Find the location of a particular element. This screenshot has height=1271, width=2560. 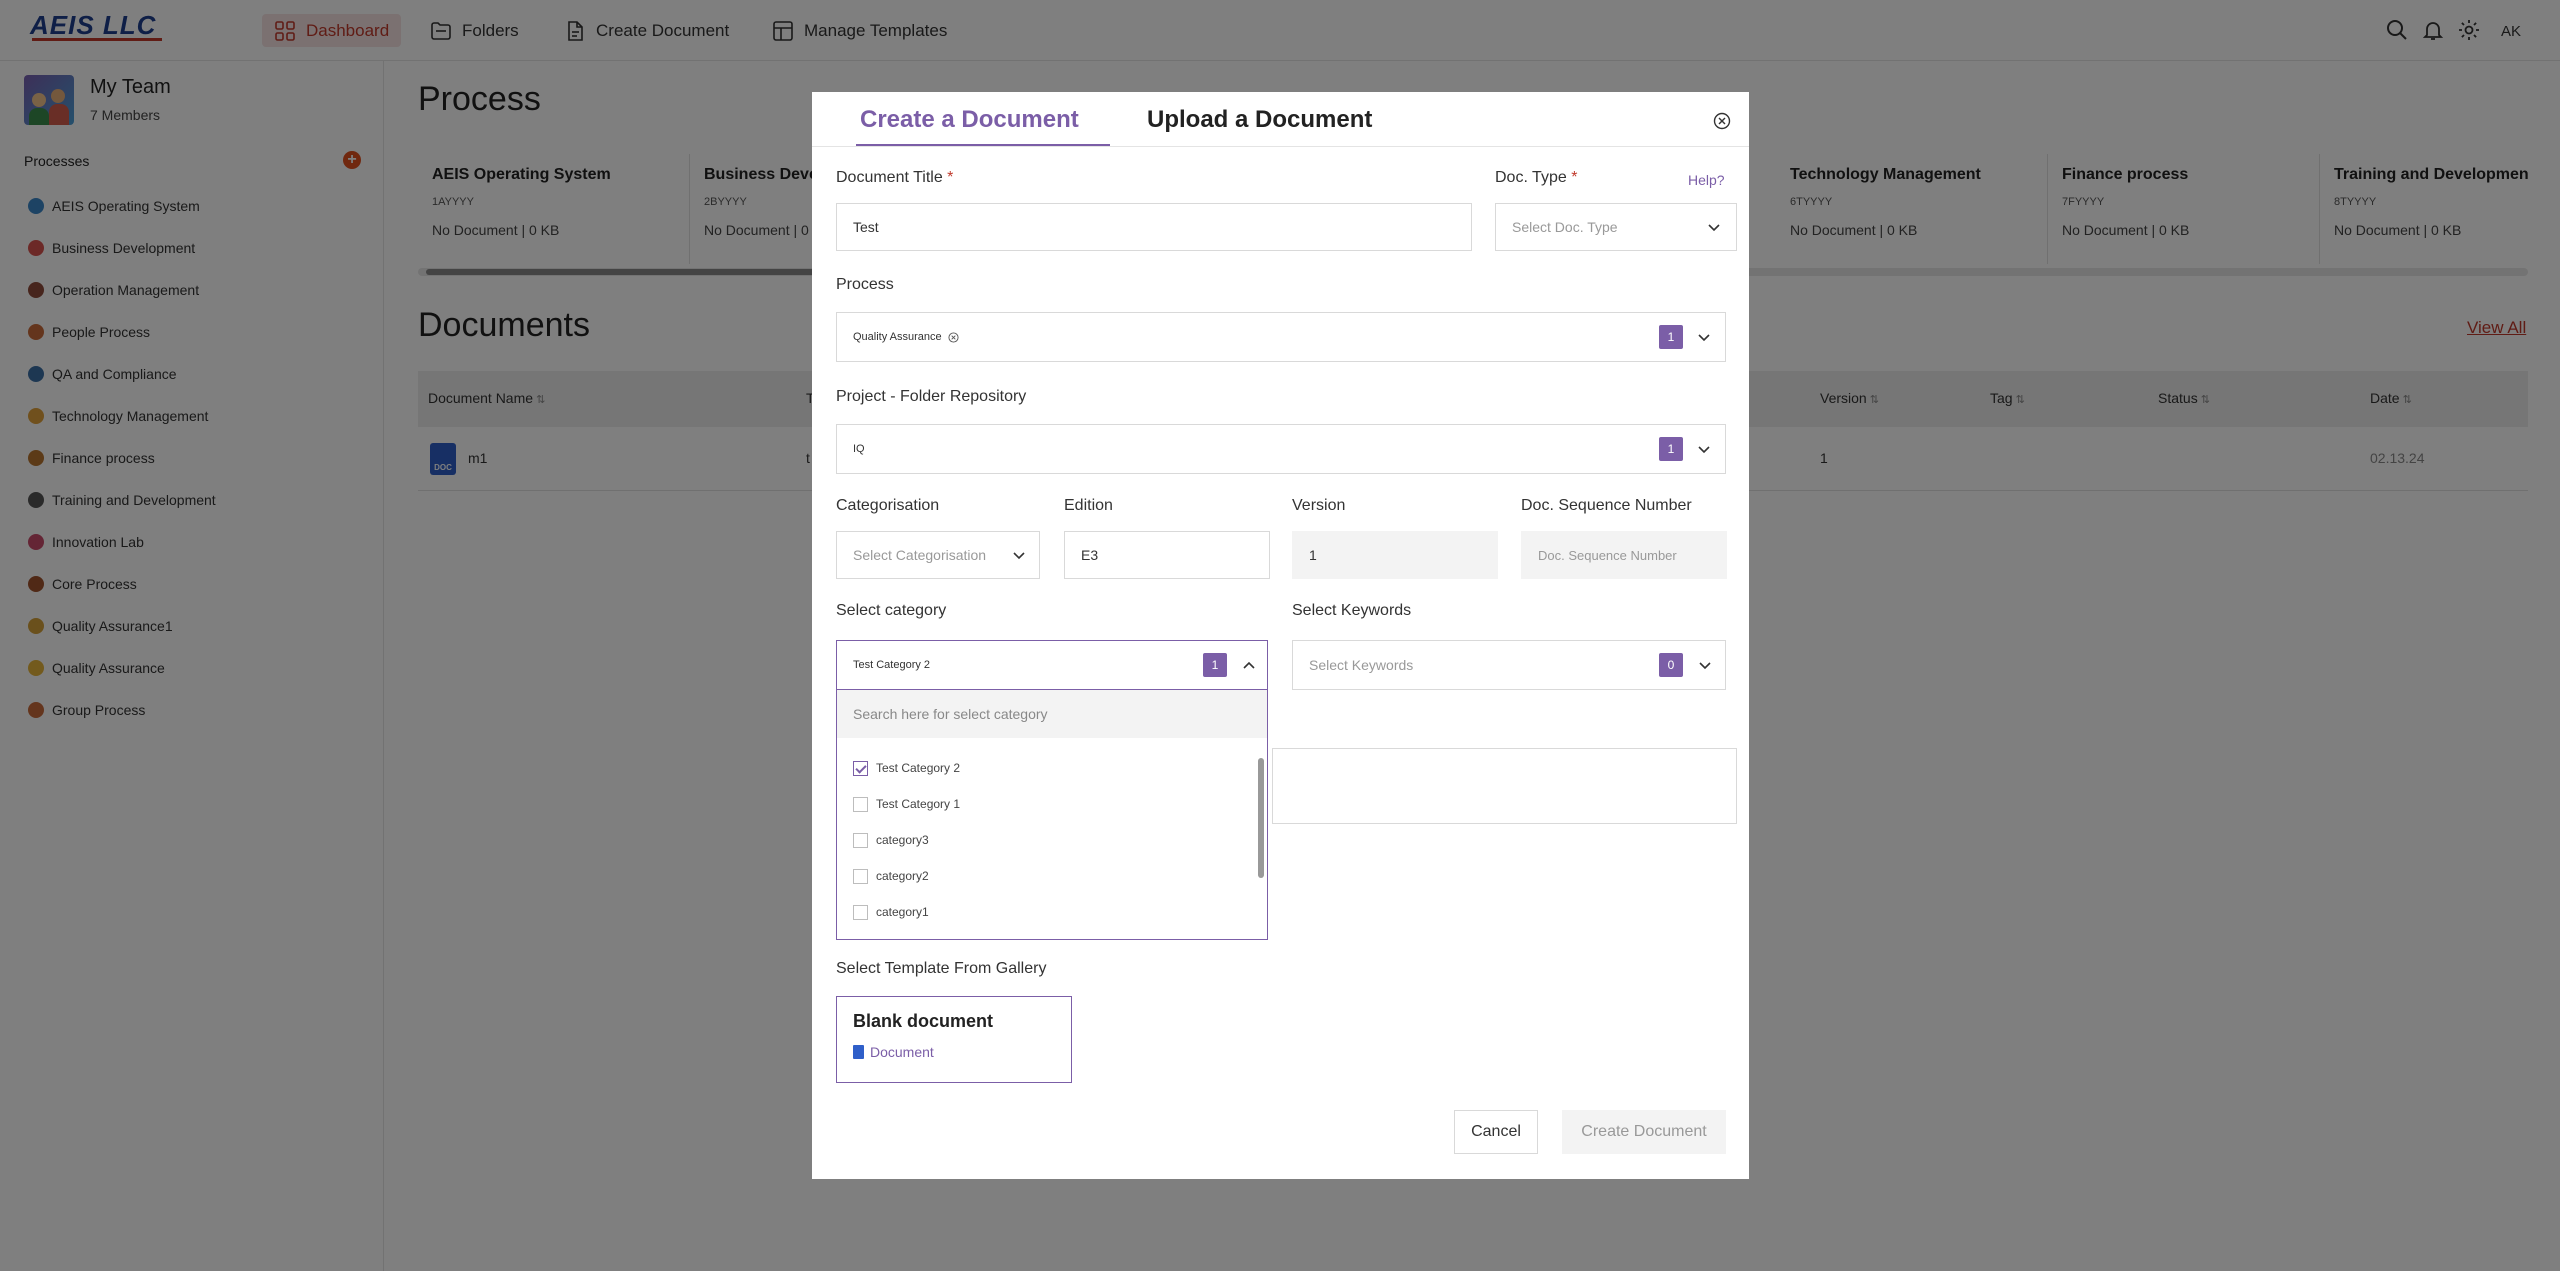

option-label: Test Category 2 is located at coordinates (918, 768).